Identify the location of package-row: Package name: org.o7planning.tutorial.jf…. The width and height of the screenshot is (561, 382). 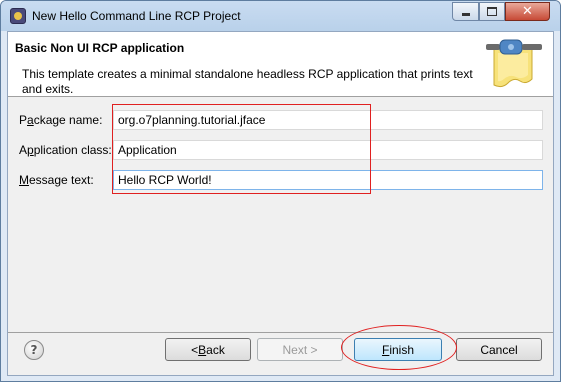
(284, 120).